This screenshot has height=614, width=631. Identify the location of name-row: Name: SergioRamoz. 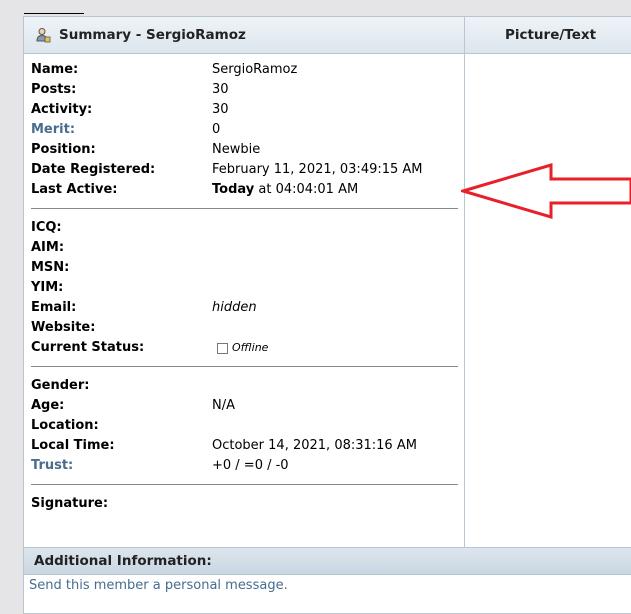
(241, 70).